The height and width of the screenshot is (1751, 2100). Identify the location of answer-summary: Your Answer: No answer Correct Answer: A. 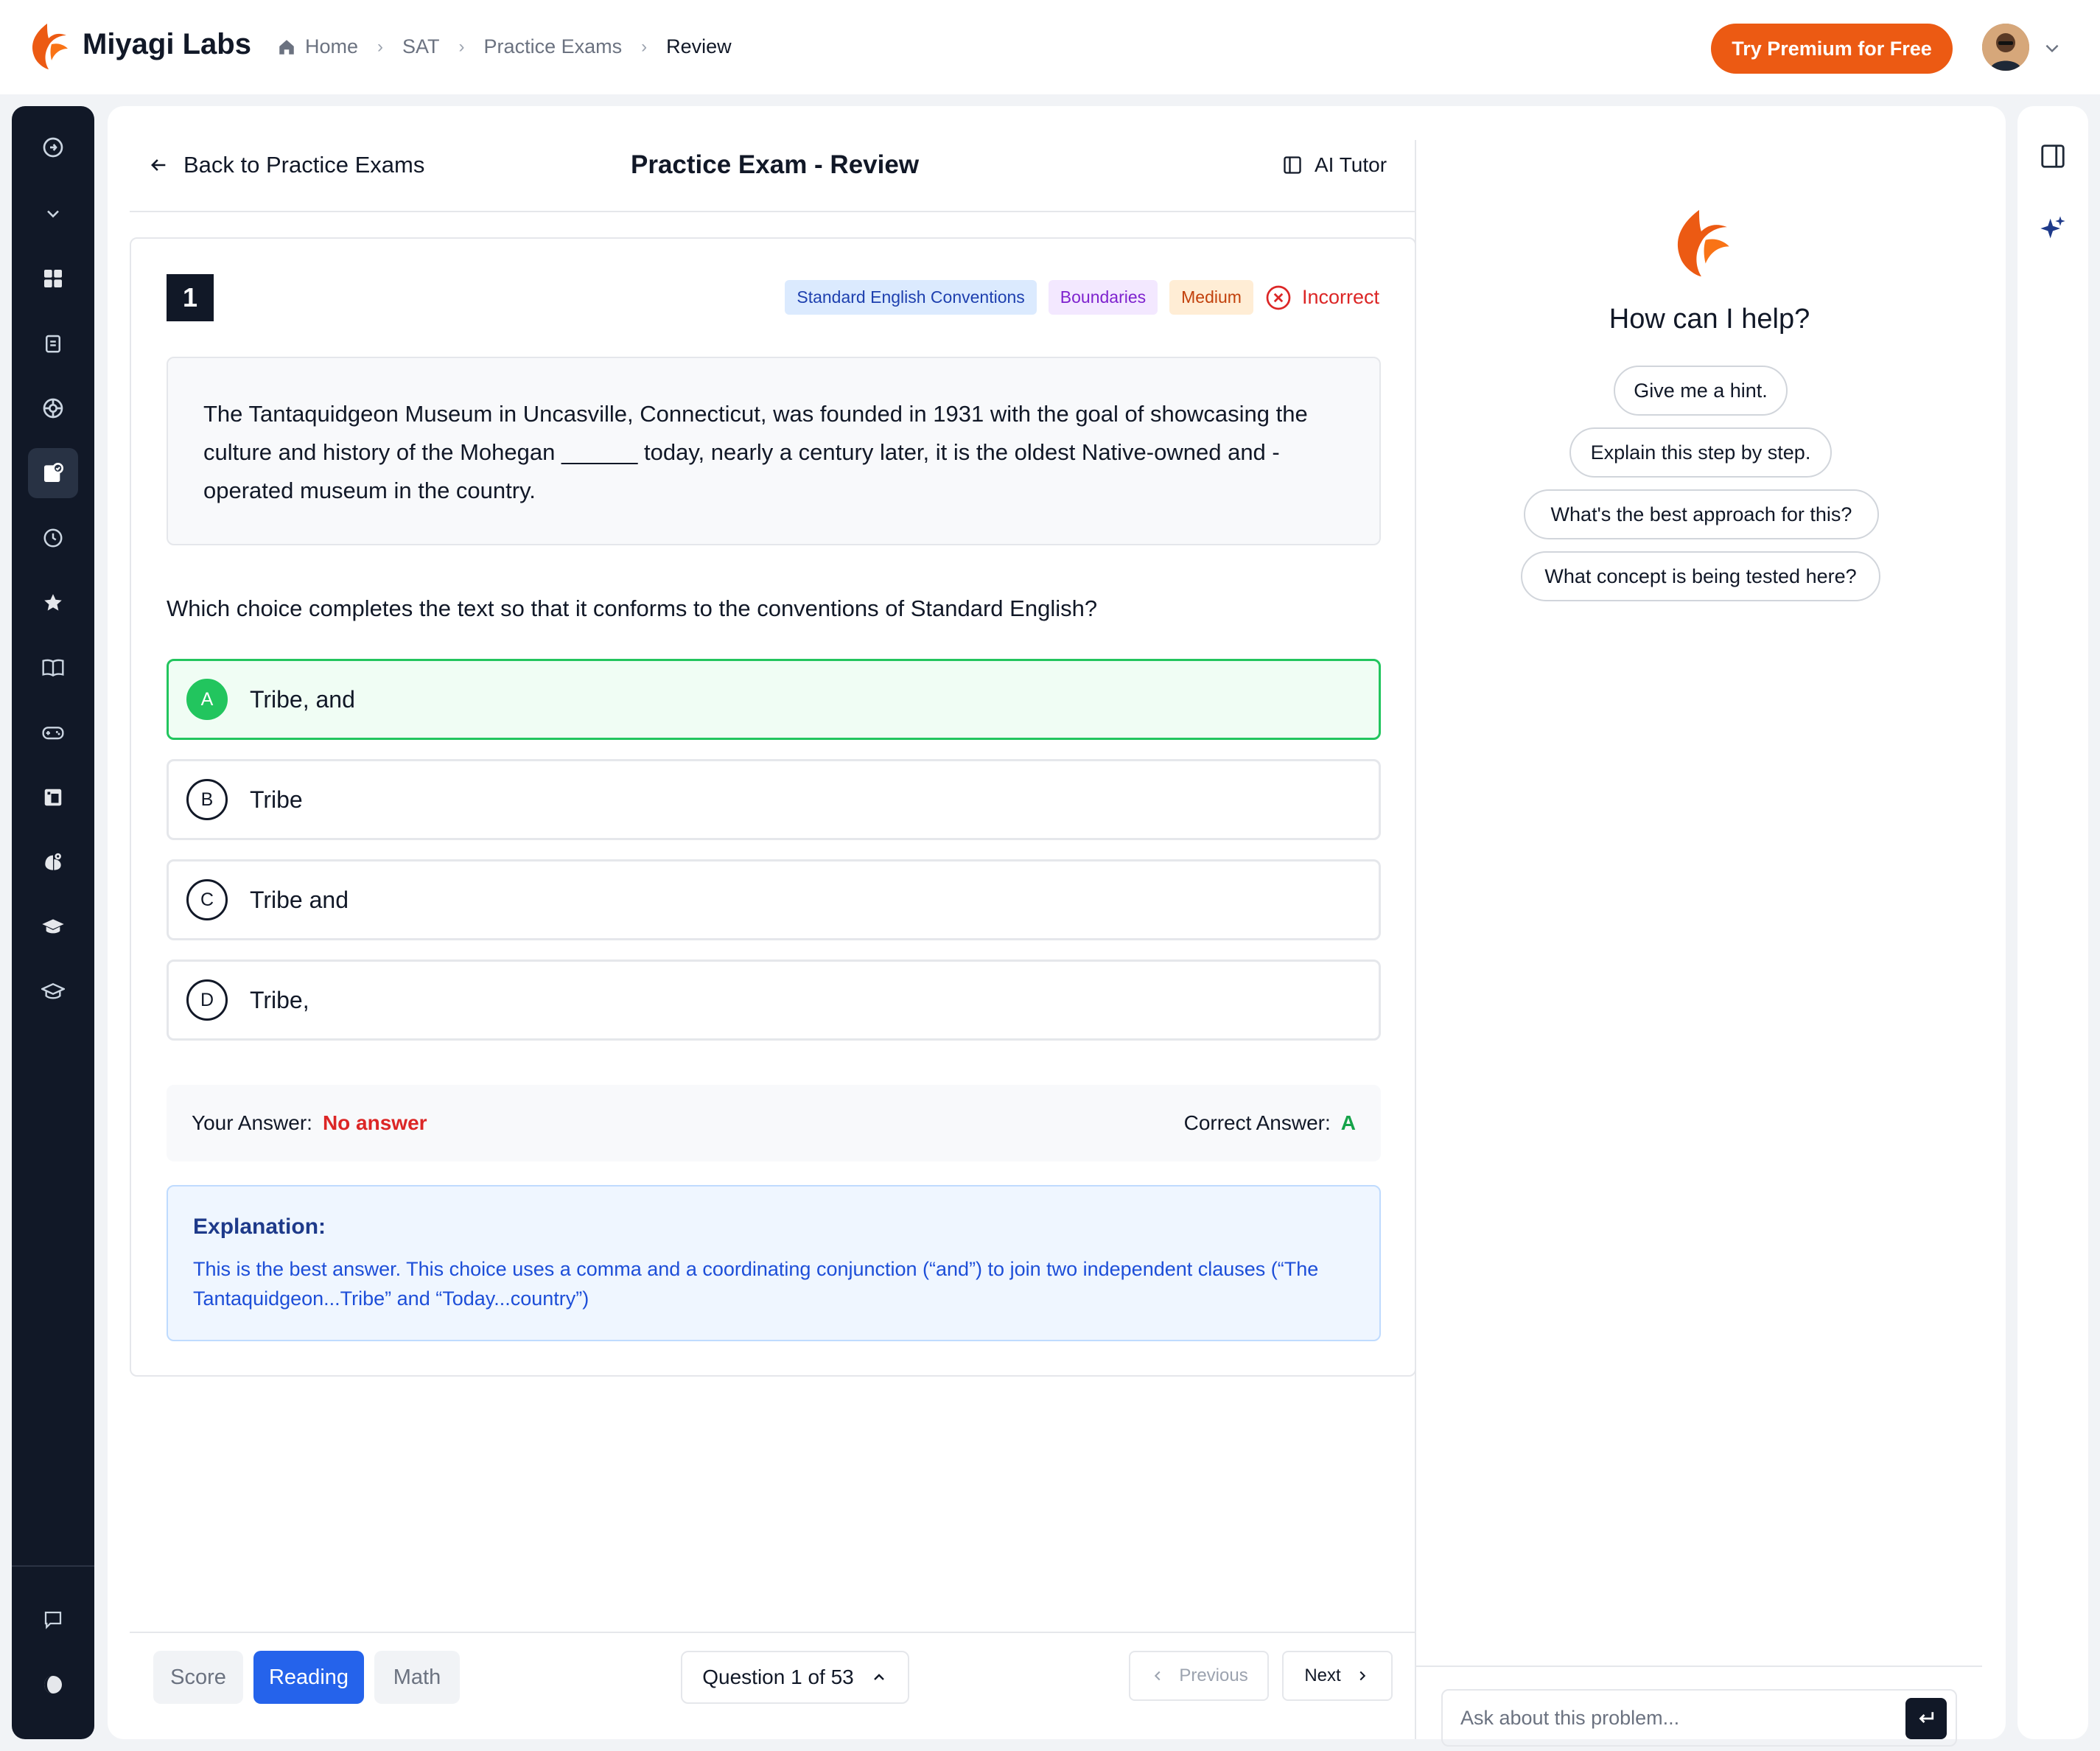
(774, 1123).